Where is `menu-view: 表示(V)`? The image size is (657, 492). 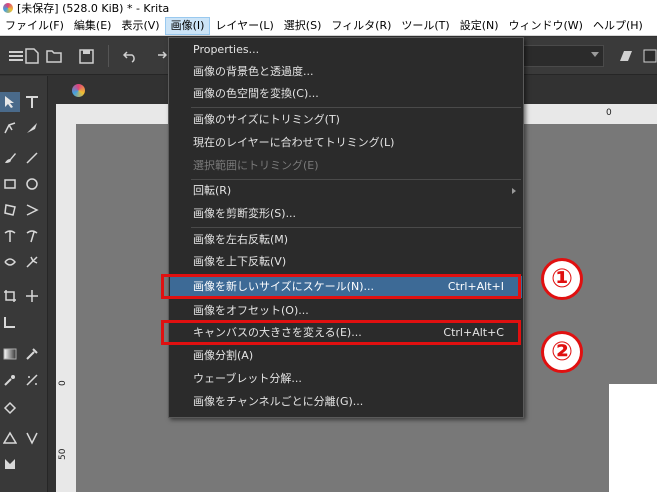 menu-view: 表示(V) is located at coordinates (140, 26).